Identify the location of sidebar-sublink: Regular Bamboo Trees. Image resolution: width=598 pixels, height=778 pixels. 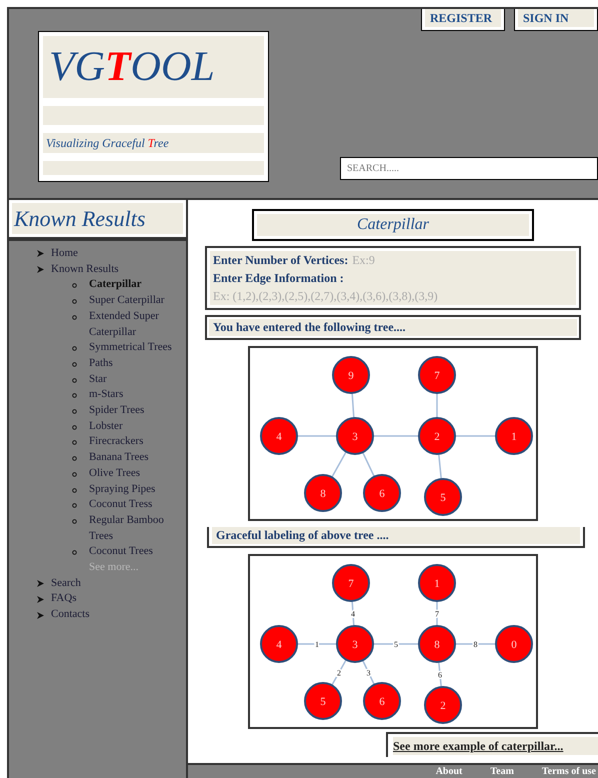
(137, 528).